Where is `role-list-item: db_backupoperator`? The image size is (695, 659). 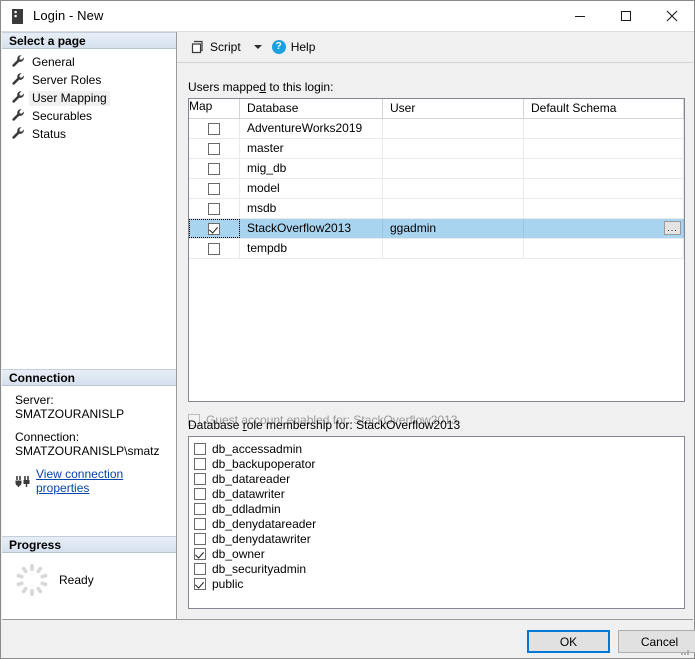 role-list-item: db_backupoperator is located at coordinates (439, 463).